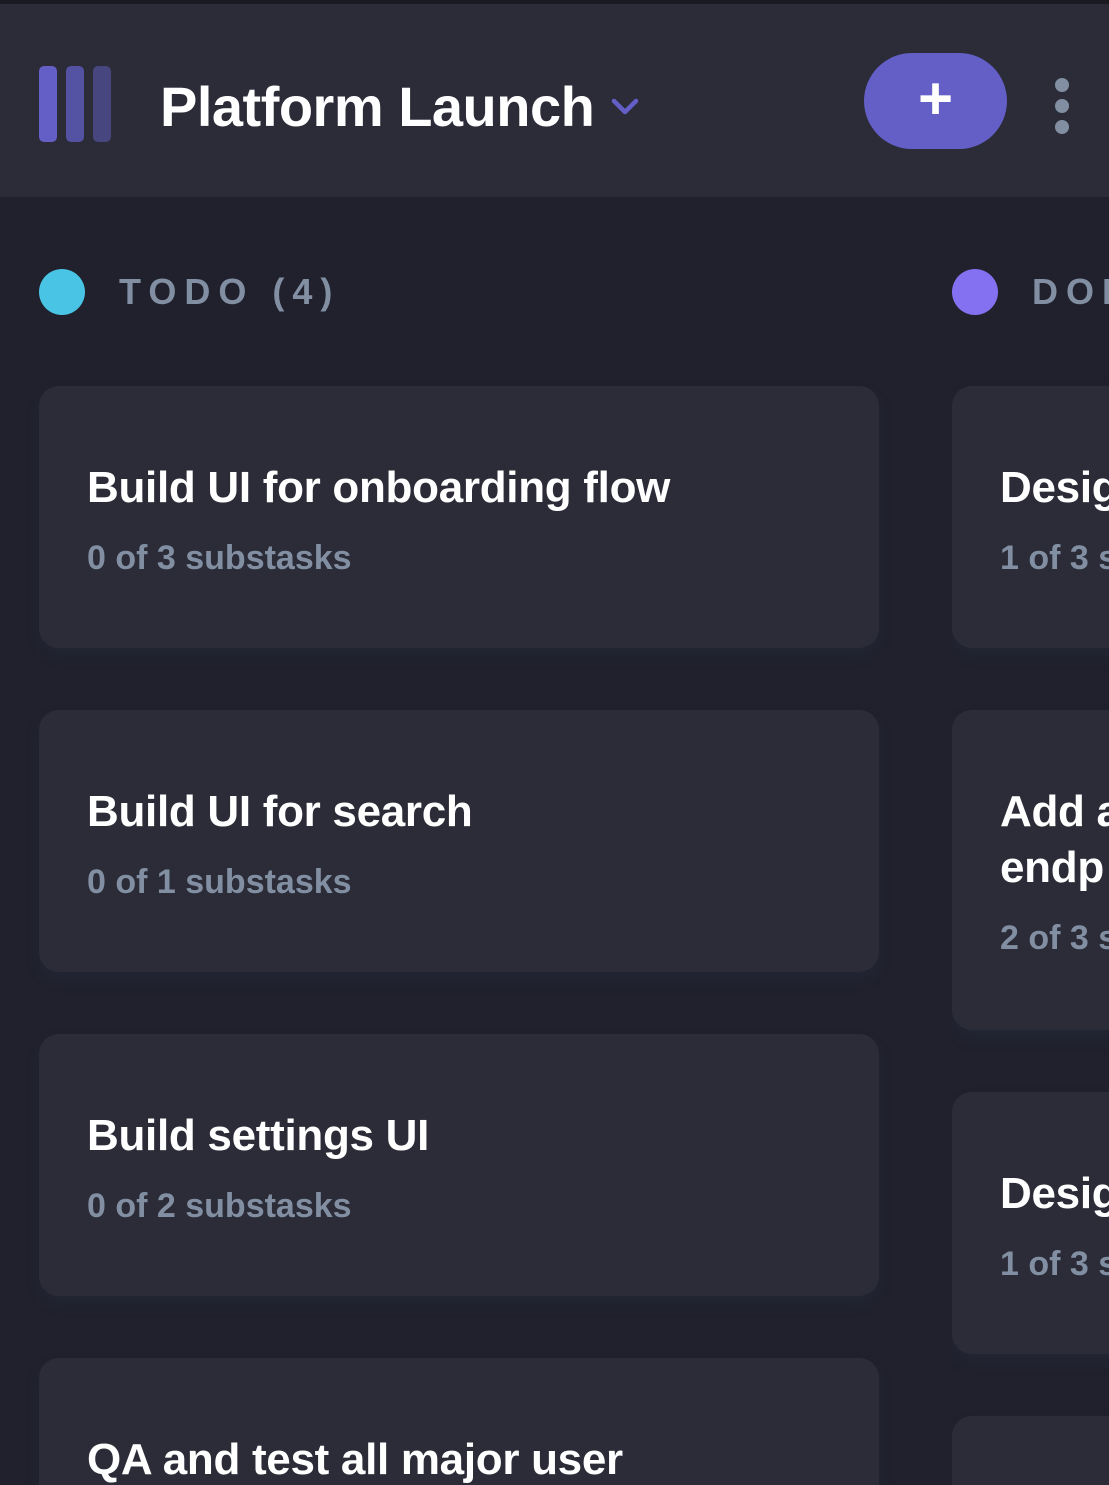  I want to click on chevron-down-icon, so click(625, 107).